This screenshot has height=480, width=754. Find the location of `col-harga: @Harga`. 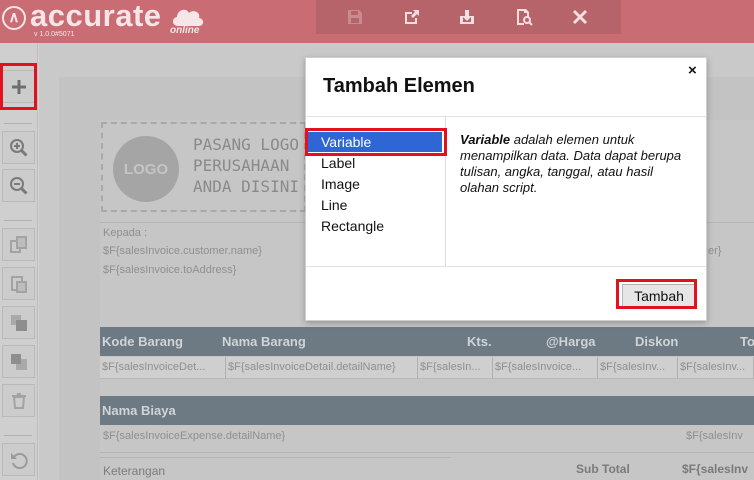

col-harga: @Harga is located at coordinates (571, 341).